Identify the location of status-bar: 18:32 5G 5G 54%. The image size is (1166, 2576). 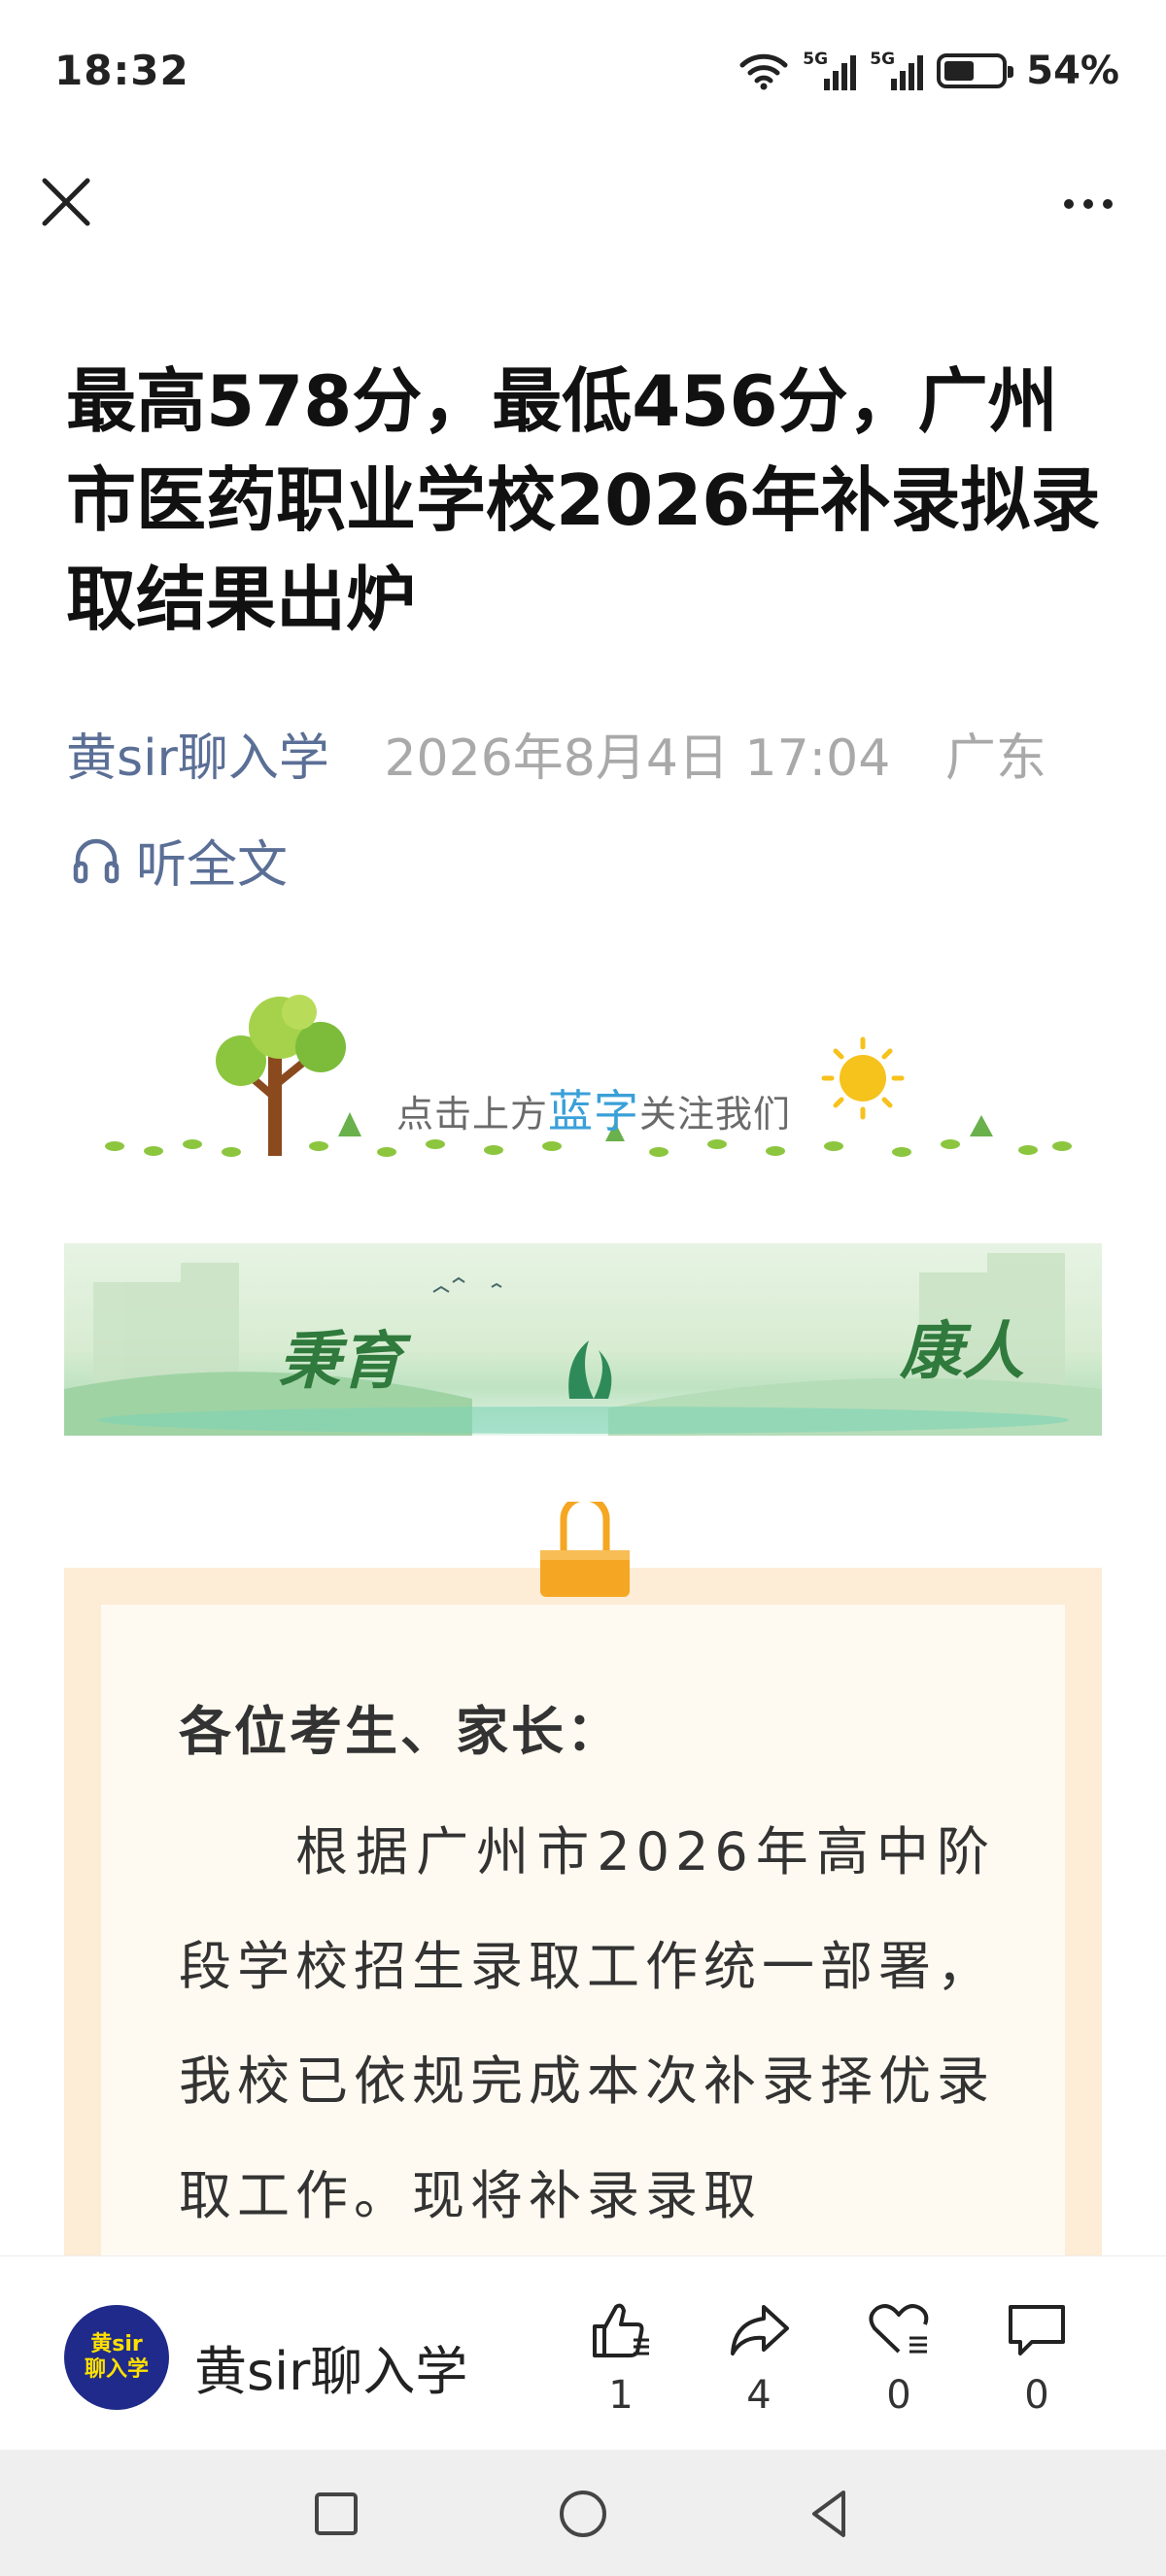
(583, 73).